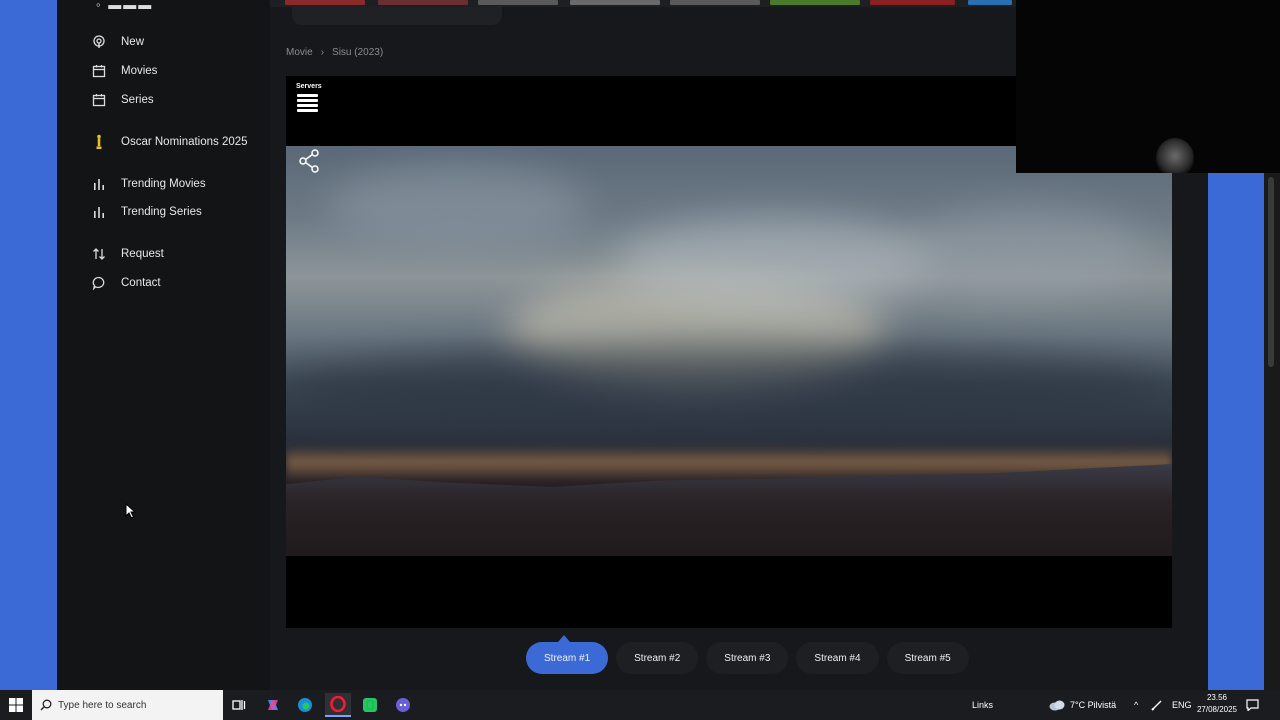 This screenshot has width=1280, height=720. What do you see at coordinates (747, 658) in the screenshot?
I see `stream-3-button: Stream #3` at bounding box center [747, 658].